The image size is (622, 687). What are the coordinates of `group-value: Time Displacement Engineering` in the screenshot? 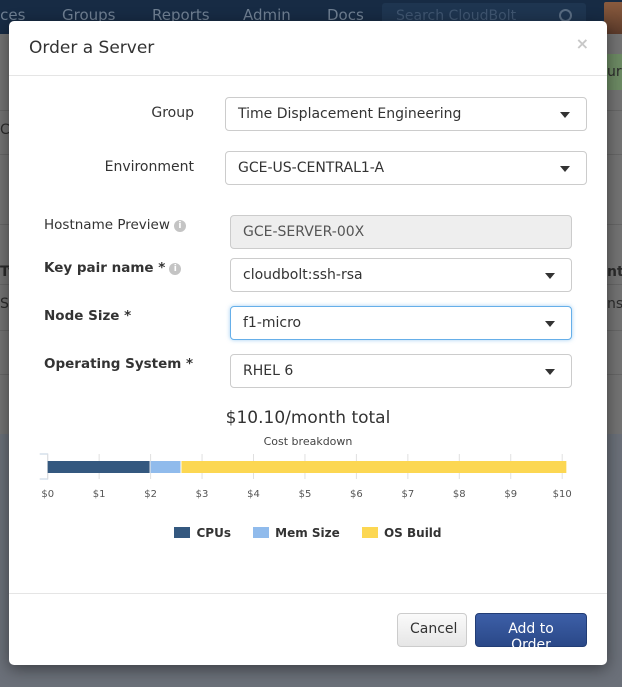 It's located at (350, 114).